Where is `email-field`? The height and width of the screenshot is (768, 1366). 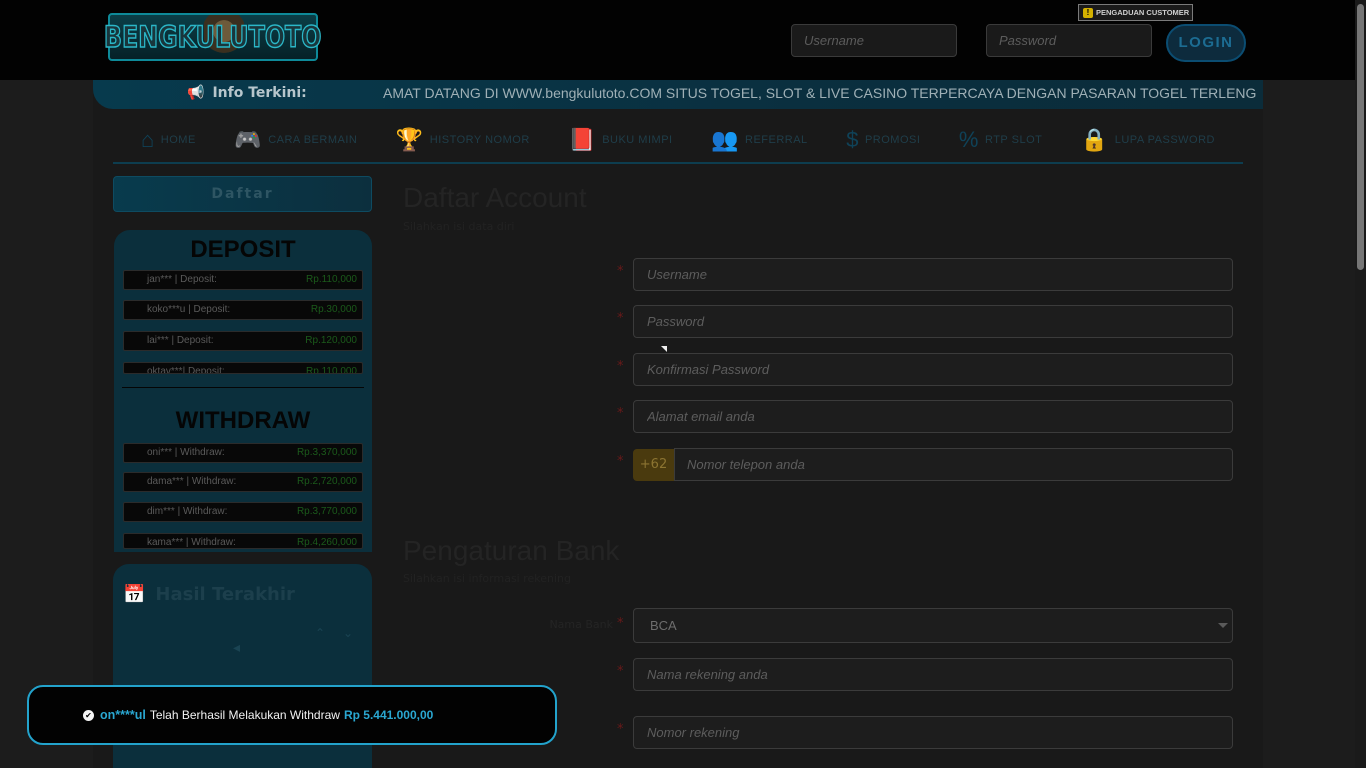 email-field is located at coordinates (933, 416).